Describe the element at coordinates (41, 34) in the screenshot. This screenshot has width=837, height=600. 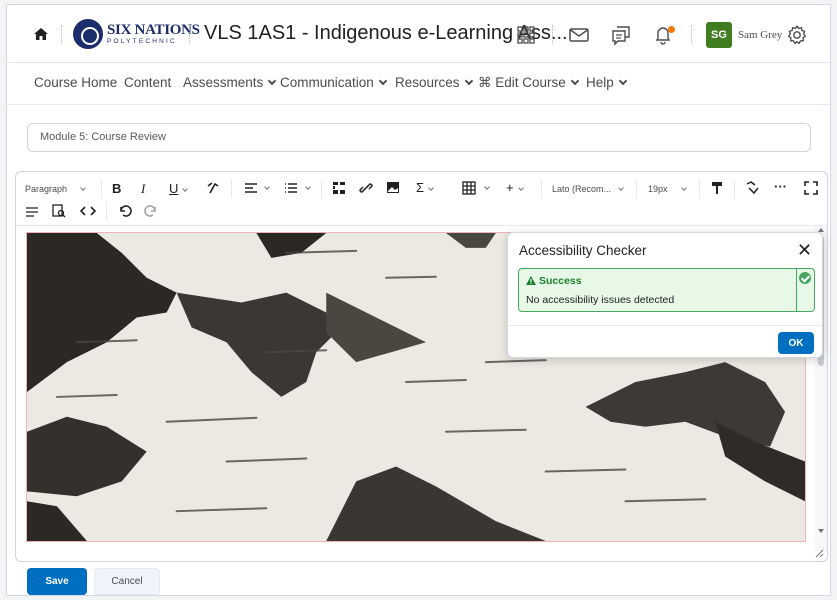
I see `home-icon` at that location.